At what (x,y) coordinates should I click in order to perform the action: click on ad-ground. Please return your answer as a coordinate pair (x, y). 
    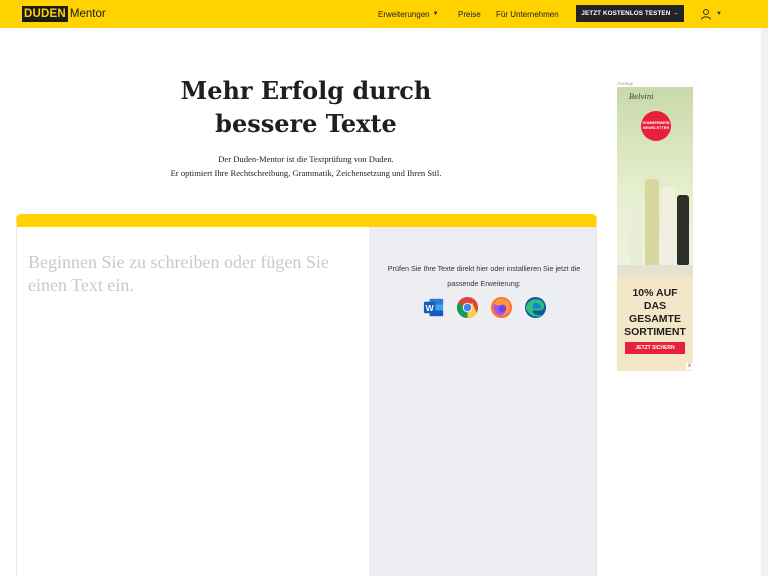
    Looking at the image, I should click on (655, 271).